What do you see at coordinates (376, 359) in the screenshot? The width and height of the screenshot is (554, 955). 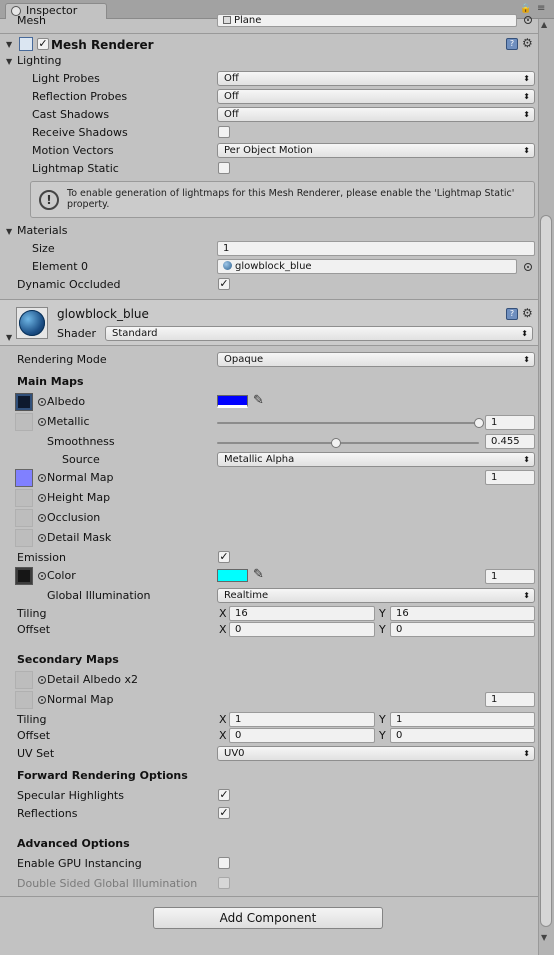 I see `rendering-mode-dropdown: Opaque ⬍` at bounding box center [376, 359].